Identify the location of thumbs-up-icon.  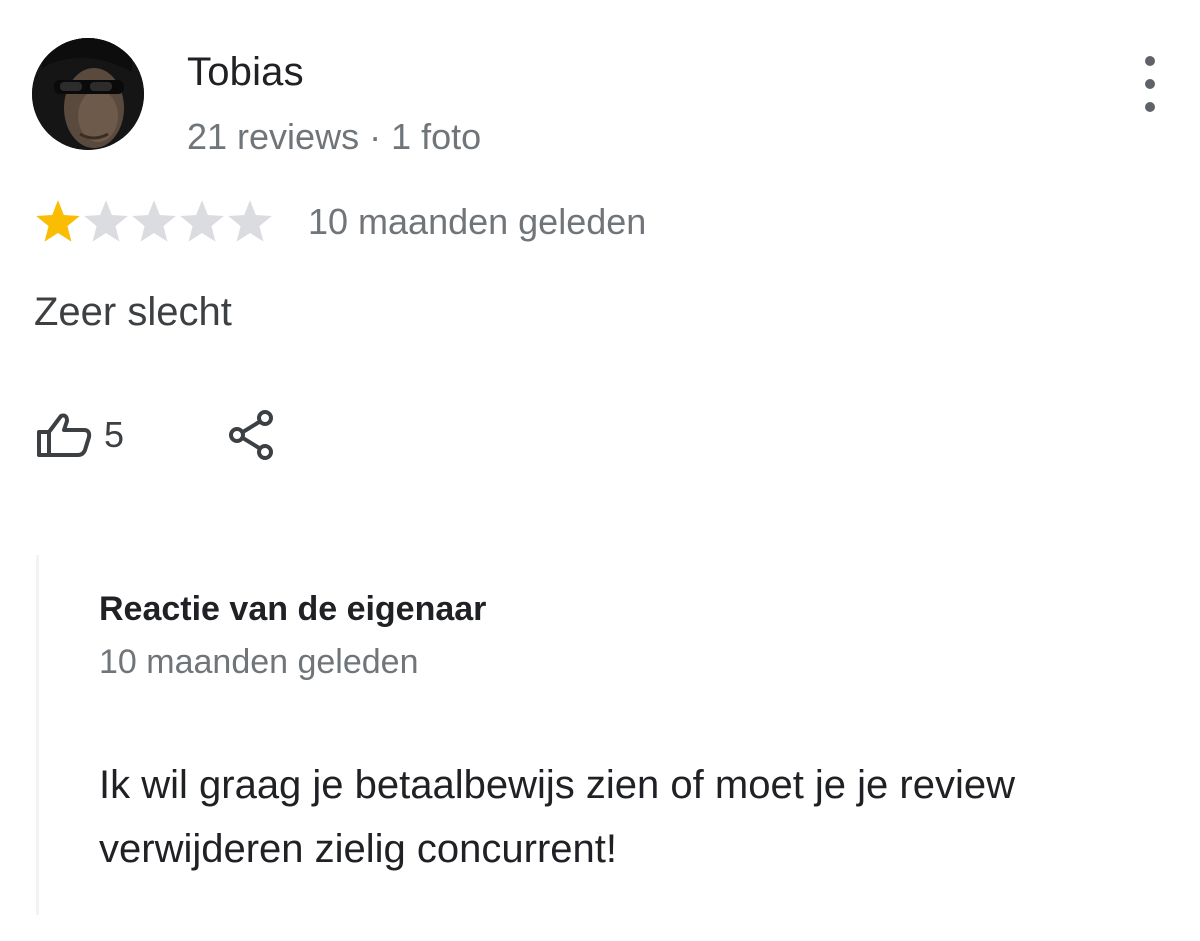
(64, 435).